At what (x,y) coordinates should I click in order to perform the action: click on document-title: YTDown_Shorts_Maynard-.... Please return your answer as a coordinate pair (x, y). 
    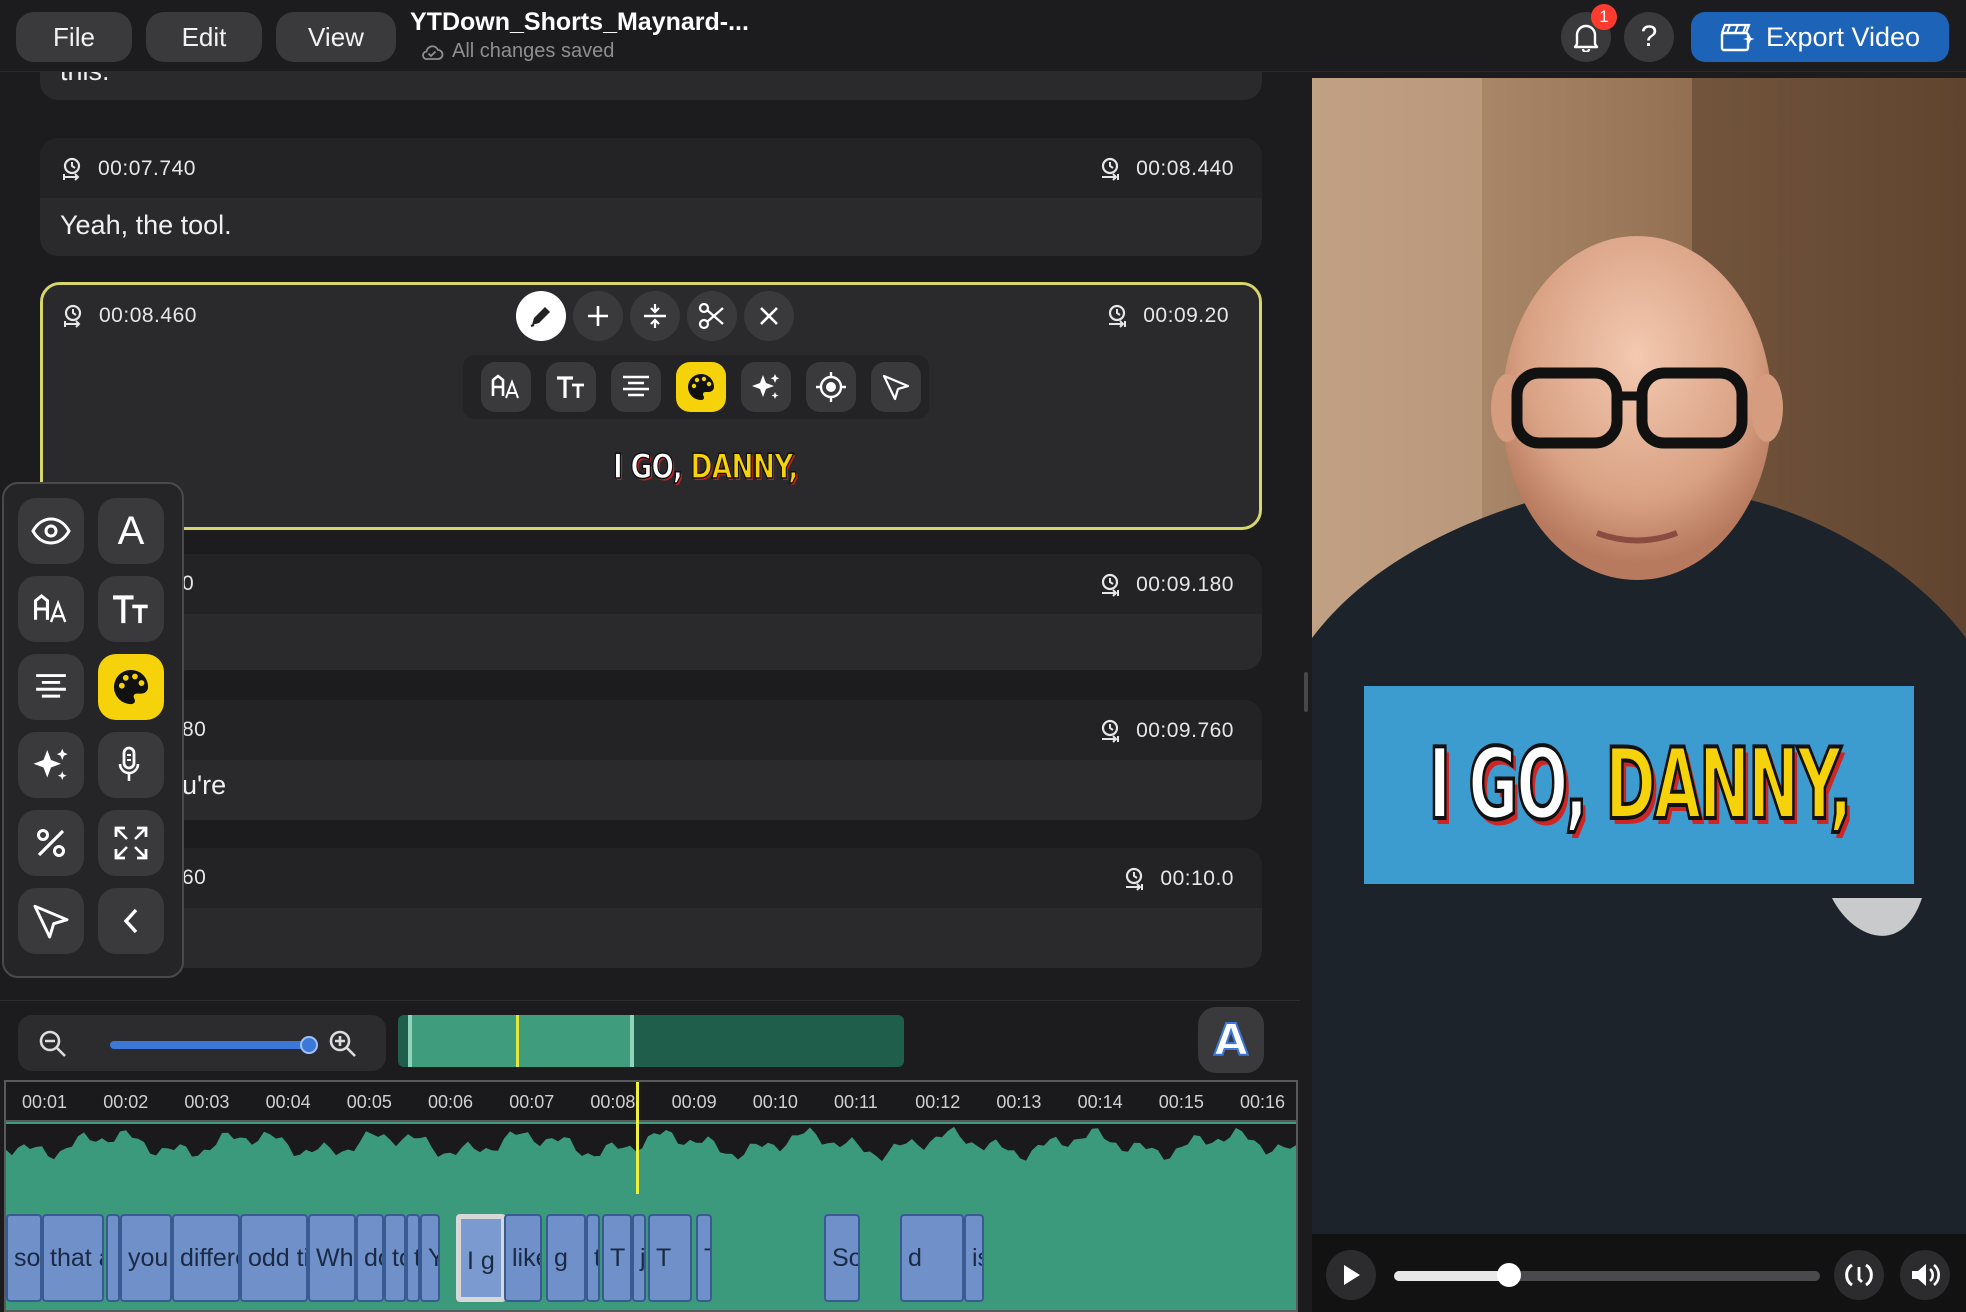
    Looking at the image, I should click on (579, 22).